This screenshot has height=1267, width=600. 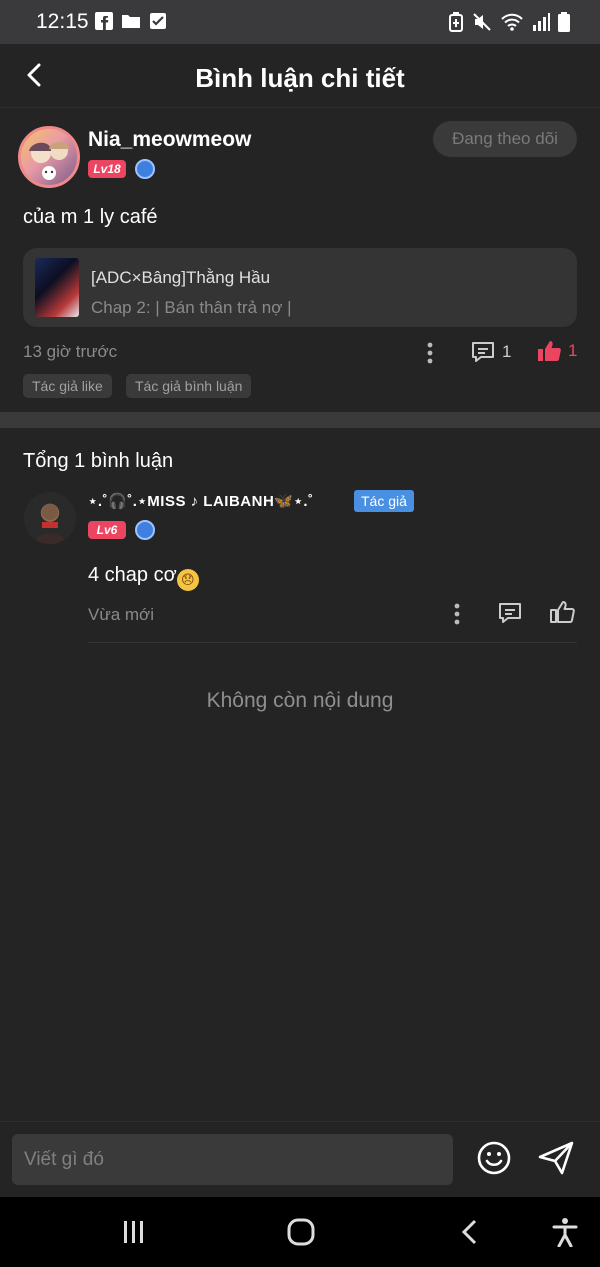 I want to click on story-thumbnail, so click(x=57, y=287).